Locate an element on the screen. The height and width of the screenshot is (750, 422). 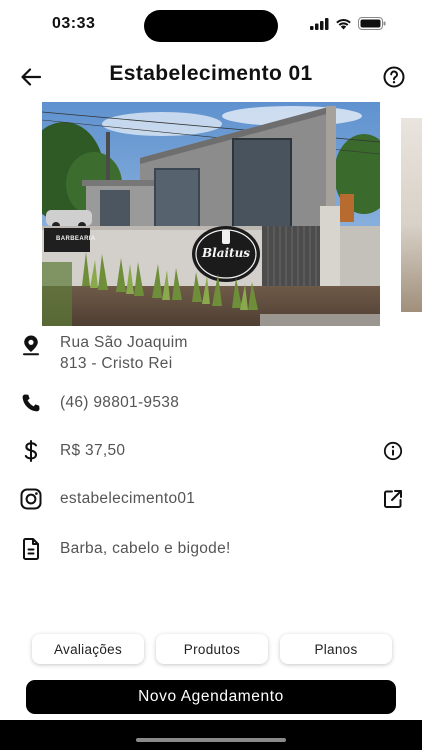
page-title: Estabelecimento 01 is located at coordinates (211, 73).